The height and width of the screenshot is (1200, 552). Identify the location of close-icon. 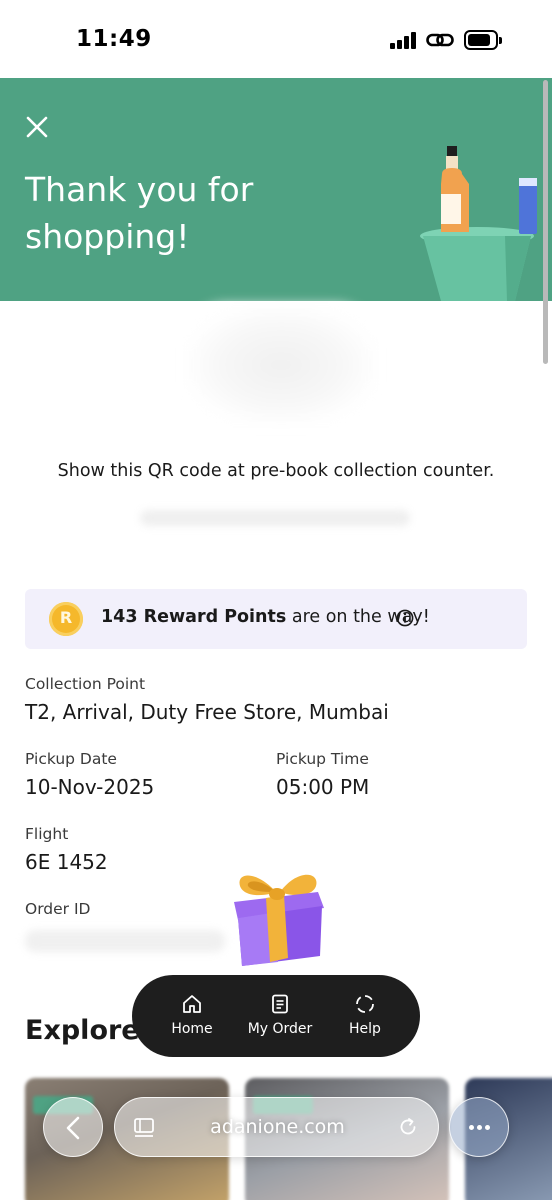
(37, 127).